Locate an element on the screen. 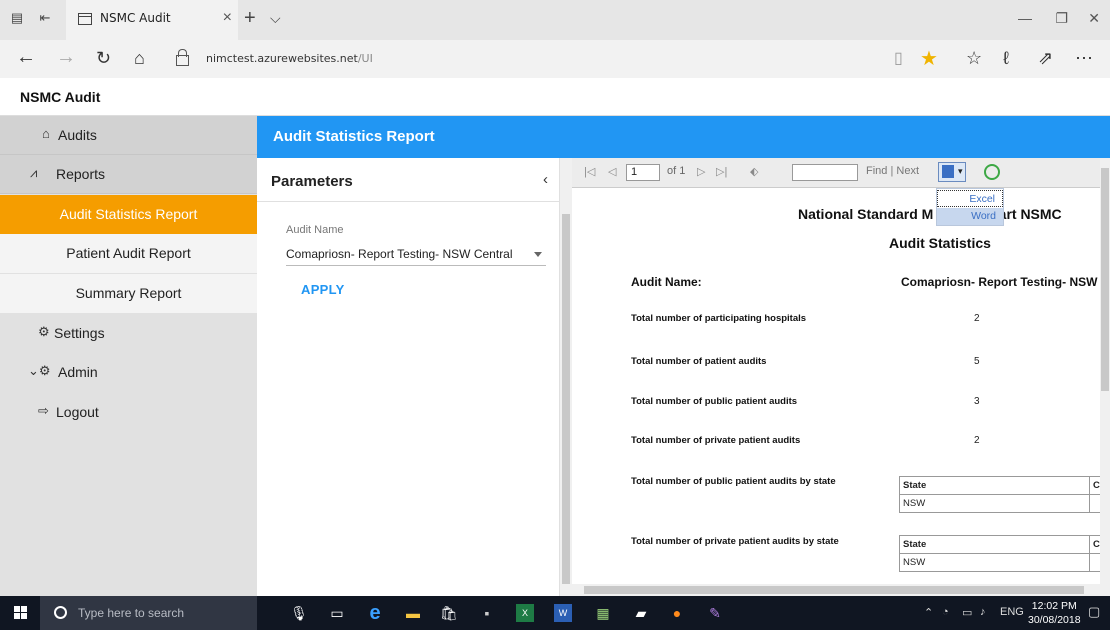  previous-page-icon: ◁ is located at coordinates (612, 171).